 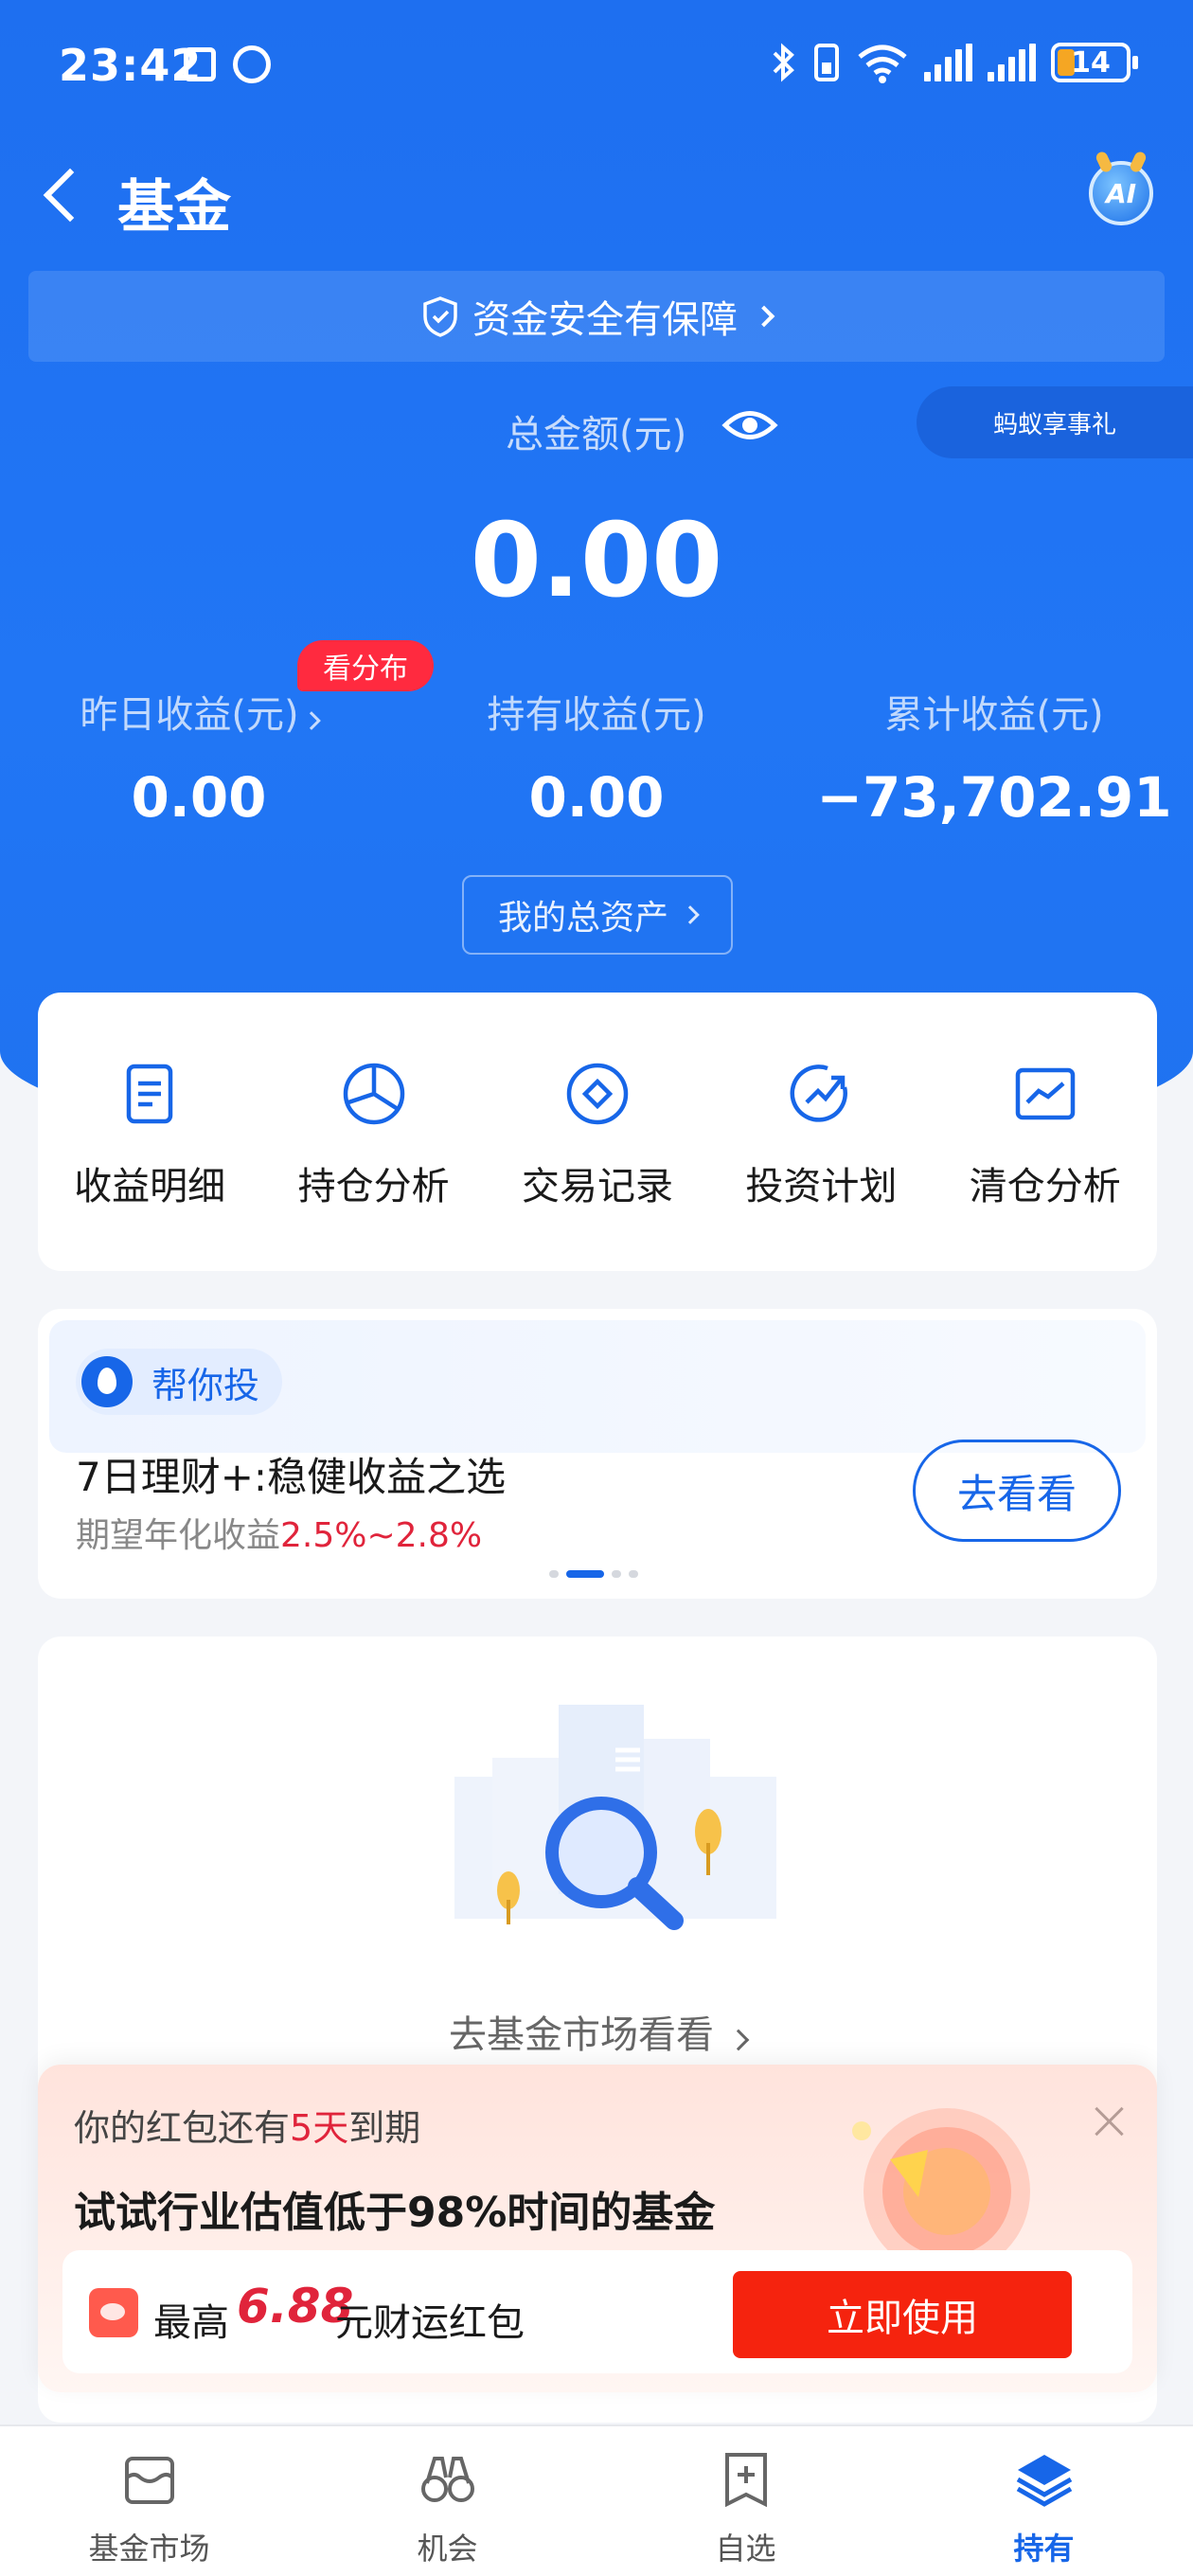 What do you see at coordinates (1110, 2121) in the screenshot?
I see `close-icon` at bounding box center [1110, 2121].